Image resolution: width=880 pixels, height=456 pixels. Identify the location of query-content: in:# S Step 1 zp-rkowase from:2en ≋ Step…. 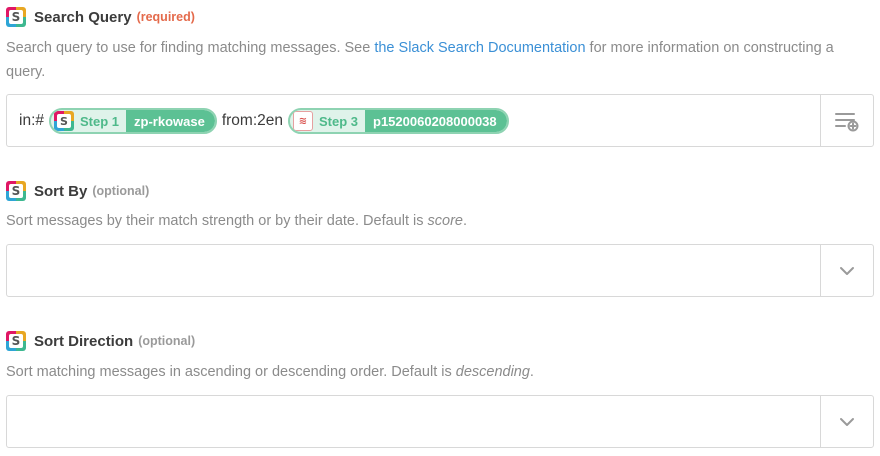
(264, 121).